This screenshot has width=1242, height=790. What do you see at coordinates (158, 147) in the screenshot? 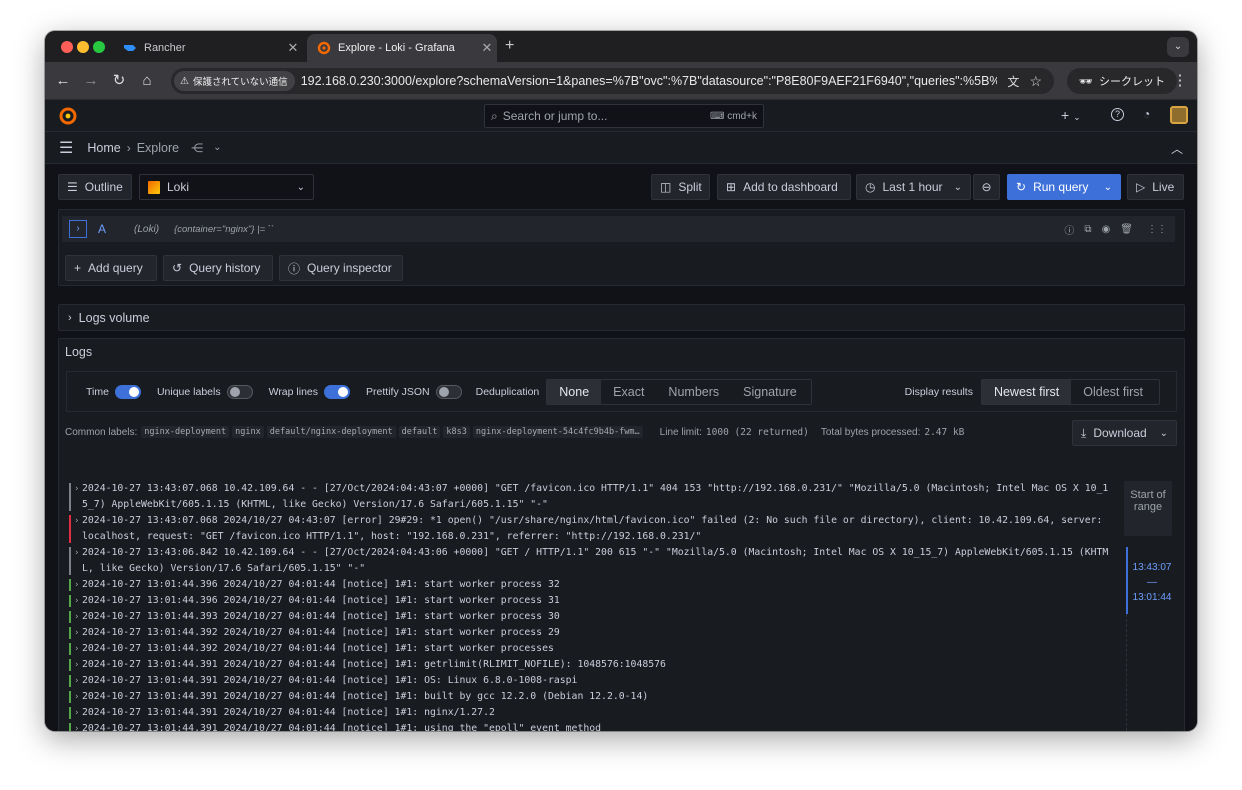
I see `breadcrumb-explore: Explore` at bounding box center [158, 147].